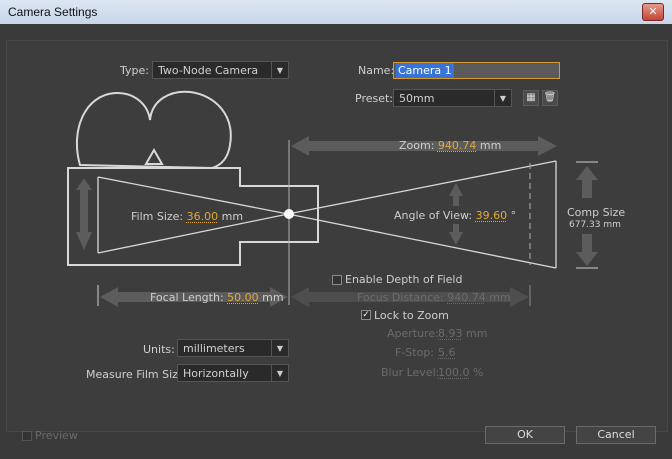  Describe the element at coordinates (273, 297) in the screenshot. I see `focal-length-unit: mm` at that location.